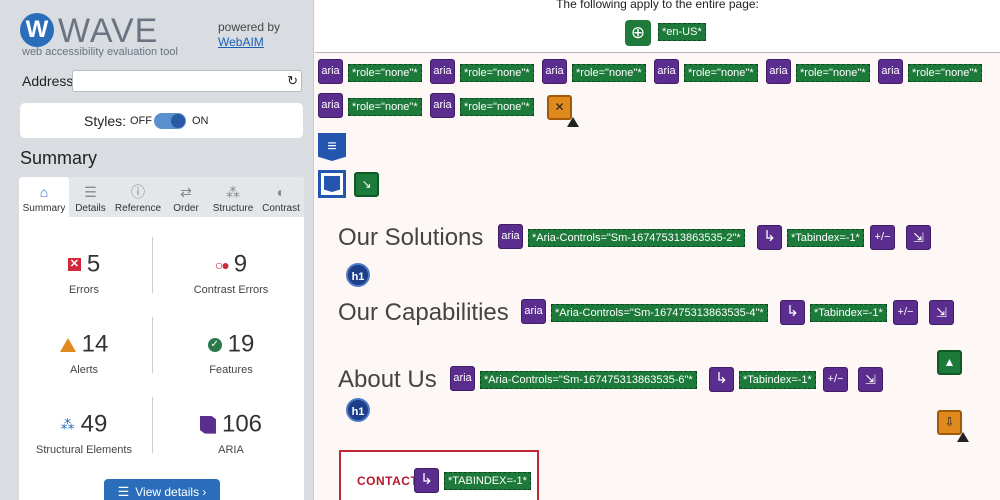  Describe the element at coordinates (636, 238) in the screenshot. I see `aria-controls-tag: *Aria-Controls="Sm-167475313863535-2"*` at that location.